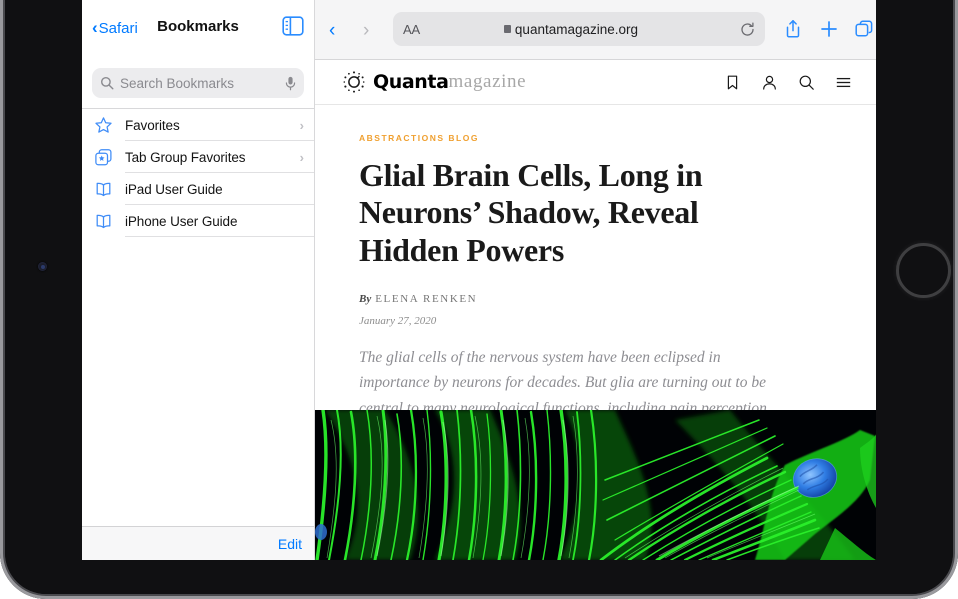 Image resolution: width=958 pixels, height=599 pixels. I want to click on logo-word-quanta: Quanta, so click(411, 82).